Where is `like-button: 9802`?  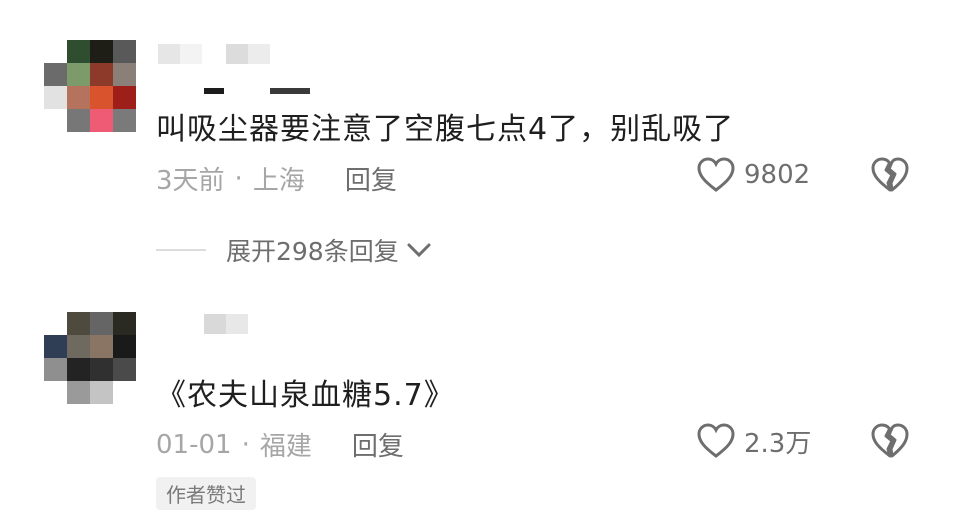
like-button: 9802 is located at coordinates (753, 175).